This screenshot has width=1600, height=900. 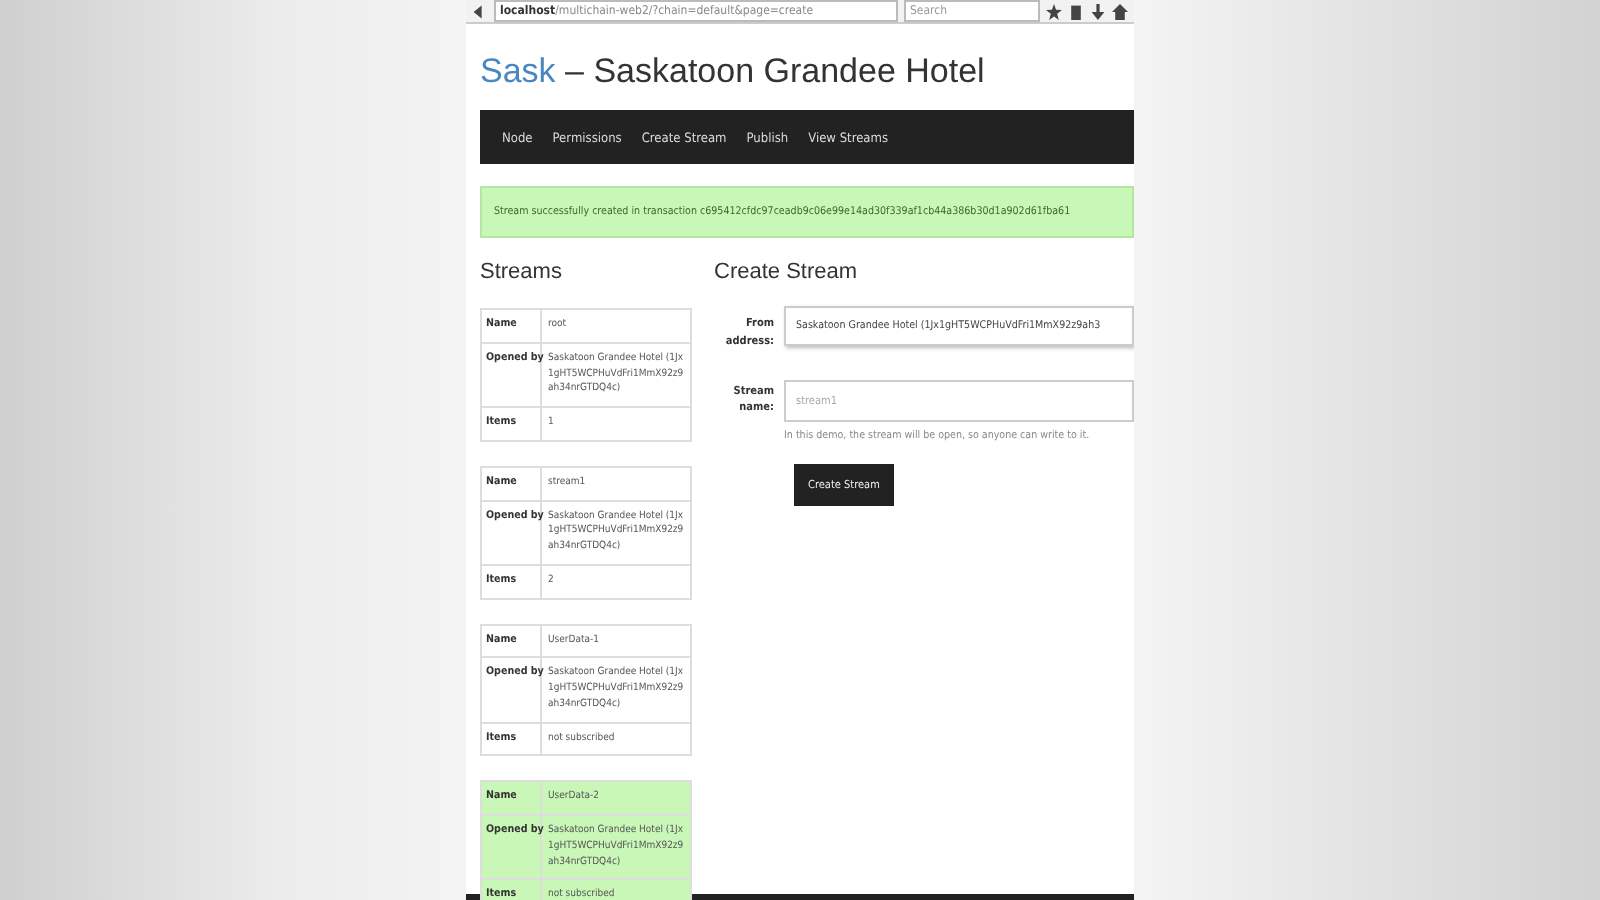 I want to click on download-icon, so click(x=1098, y=11).